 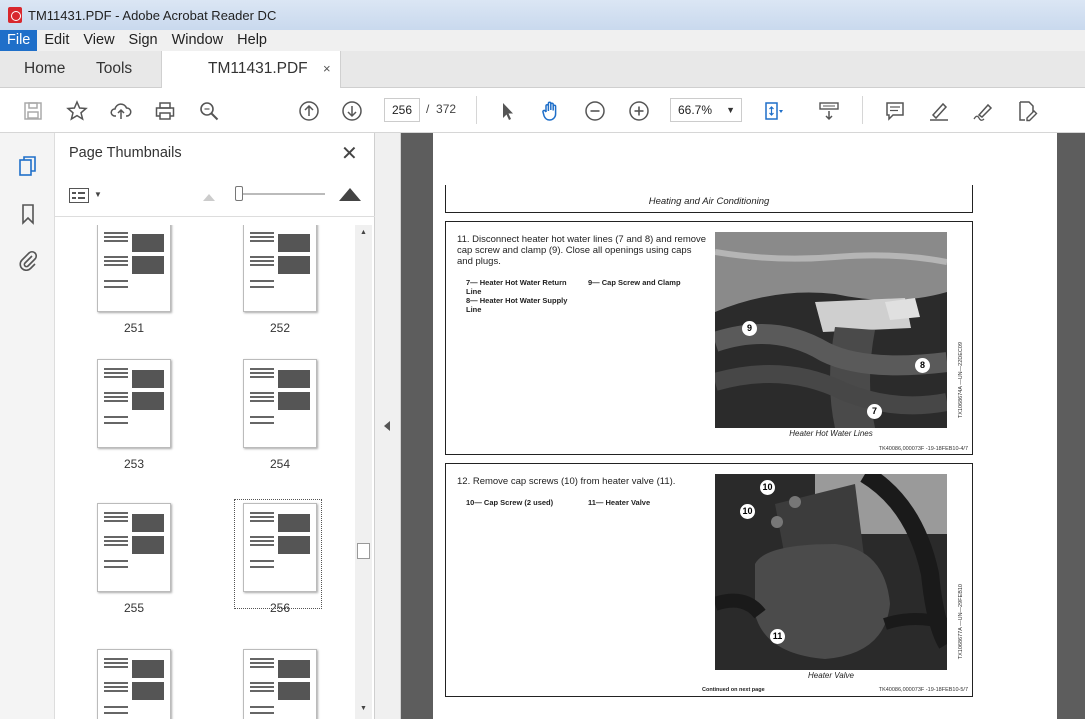 I want to click on zoom-out-icon, so click(x=595, y=111).